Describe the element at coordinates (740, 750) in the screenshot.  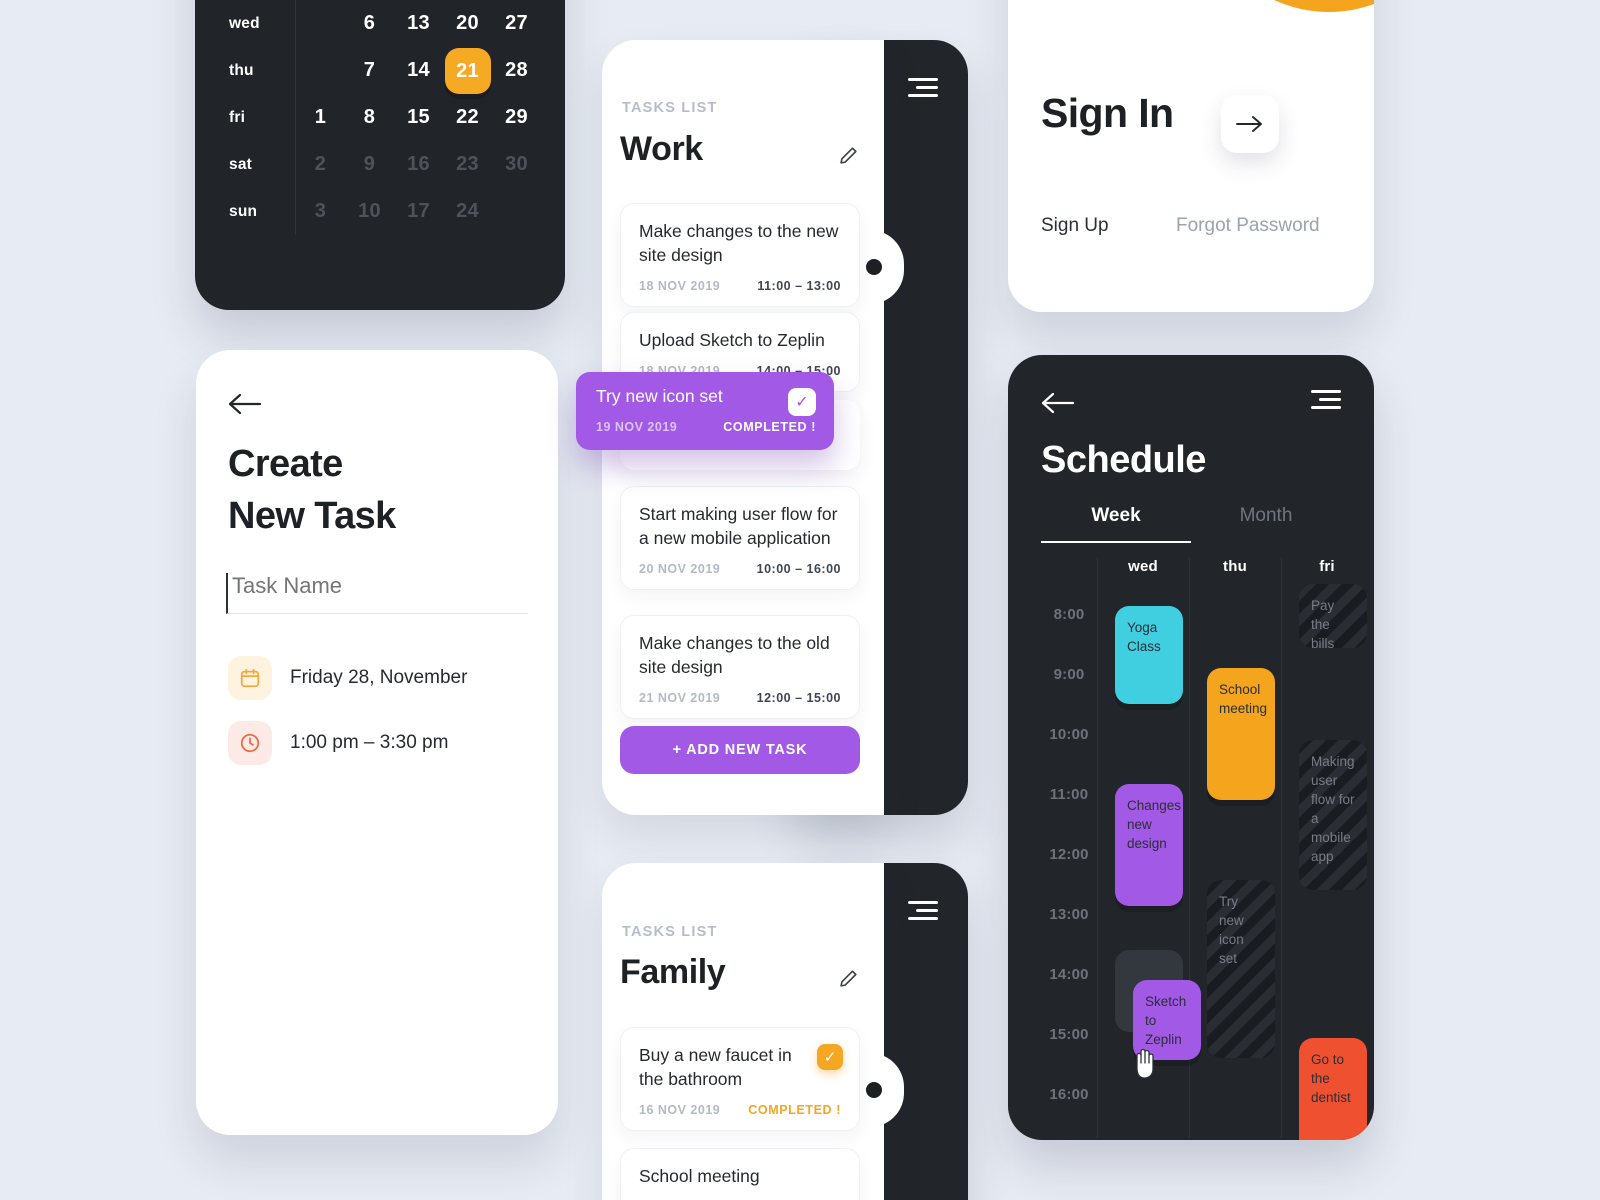
I see `add-new-task-button: + ADD NEW TASK` at that location.